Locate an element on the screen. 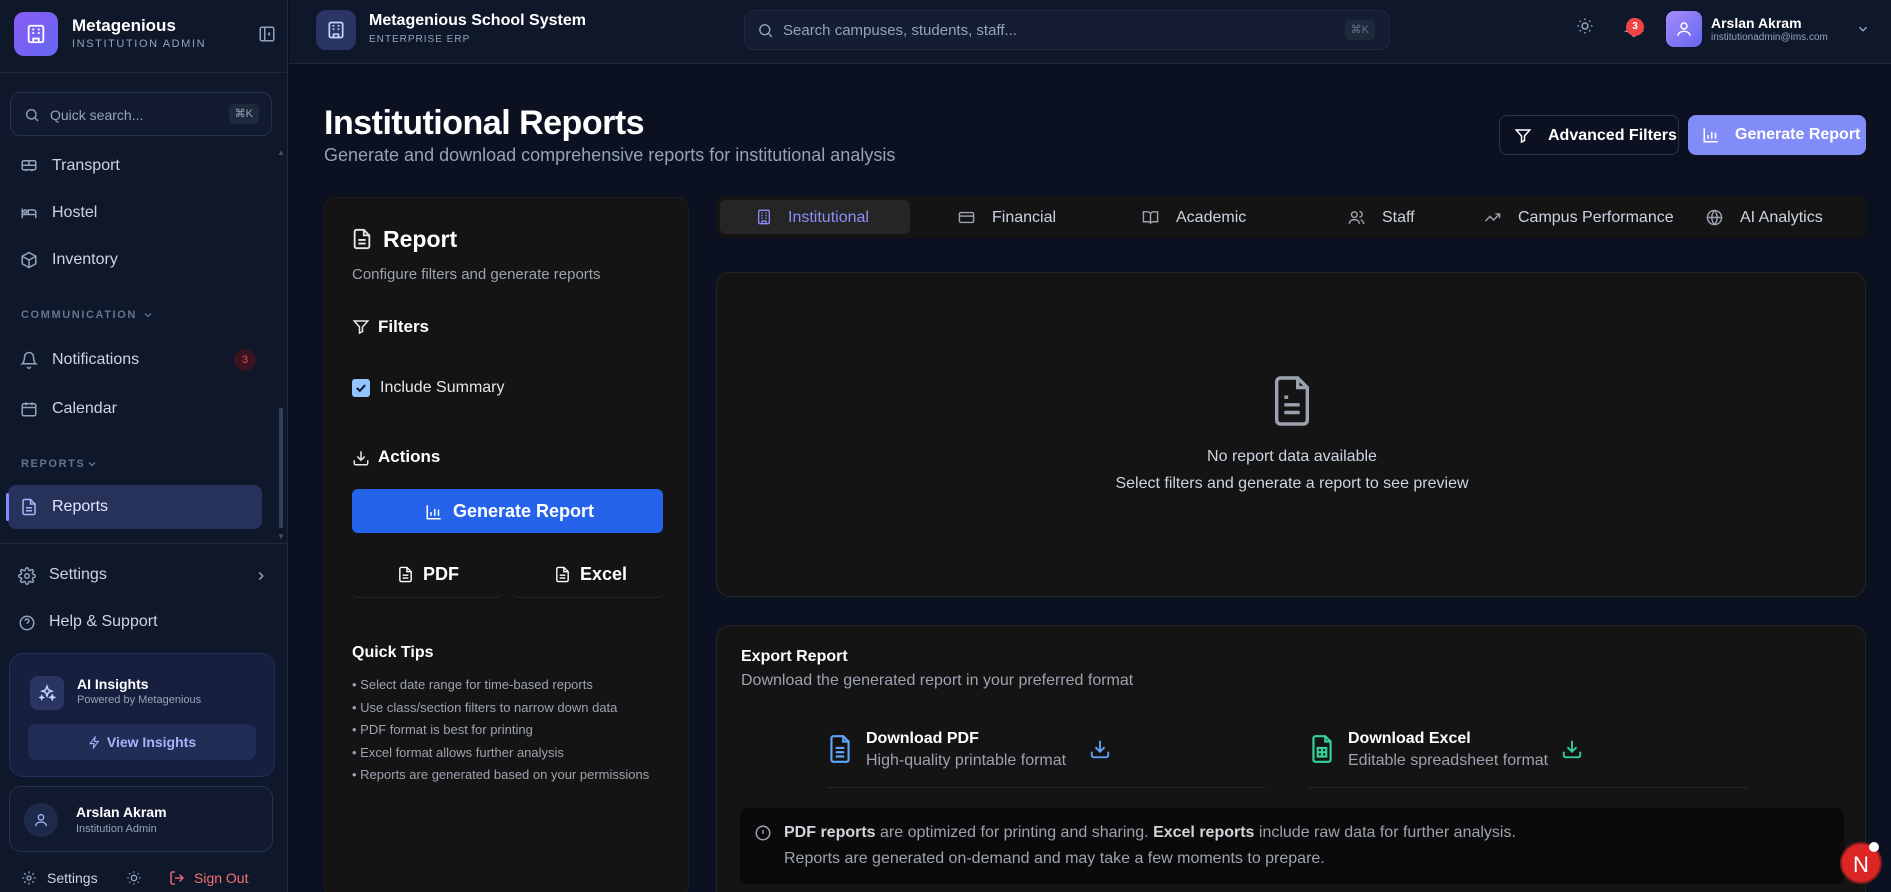 This screenshot has width=1891, height=892. scroll-down-arrow: ▼ is located at coordinates (281, 536).